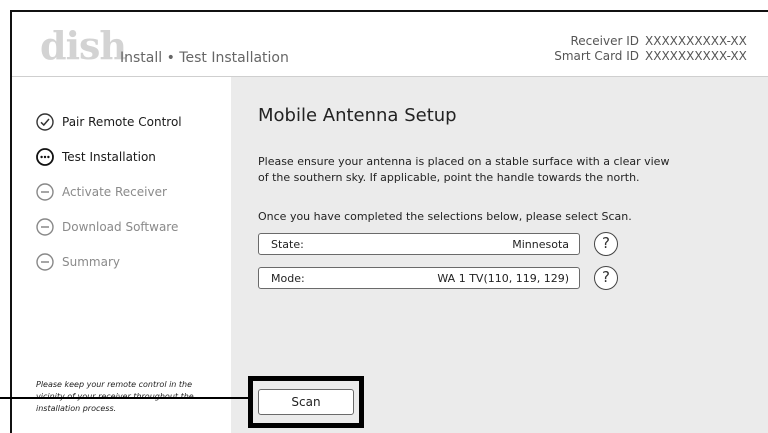 The image size is (768, 433). Describe the element at coordinates (124, 398) in the screenshot. I see `callout-leader-line` at that location.